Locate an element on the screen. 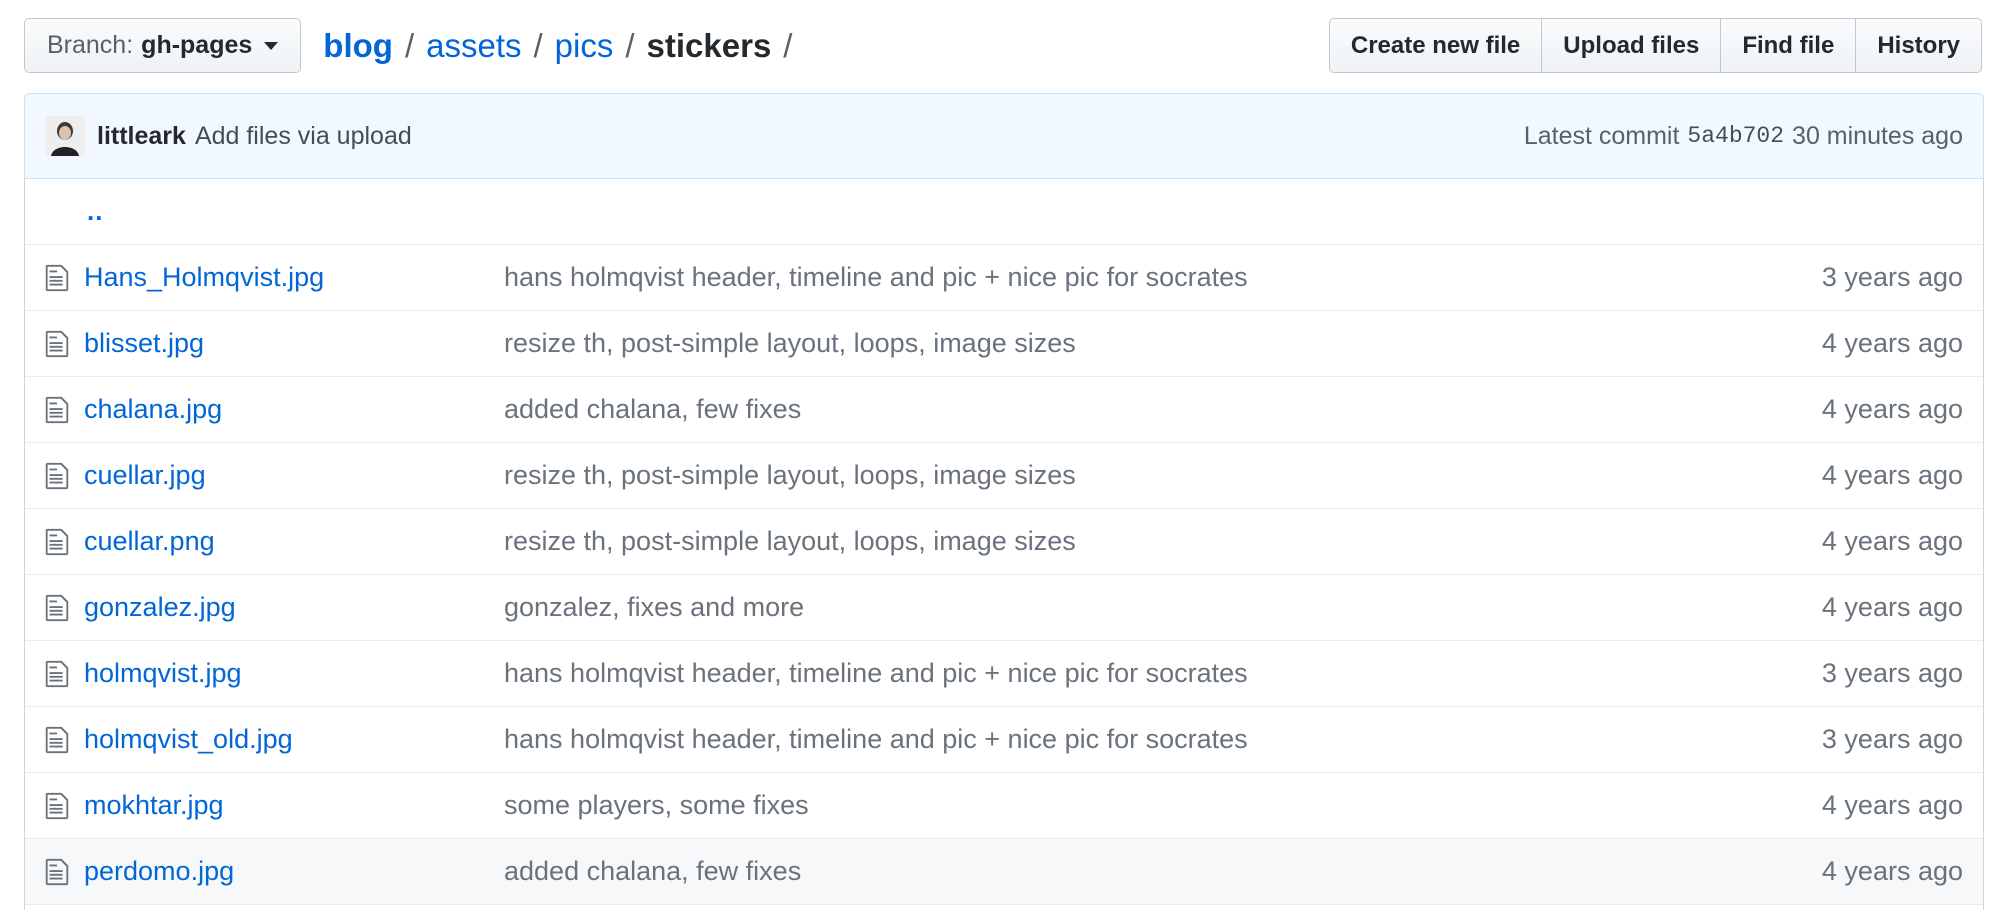 The width and height of the screenshot is (2002, 910). latest-commit-label: Latest commit is located at coordinates (1601, 135).